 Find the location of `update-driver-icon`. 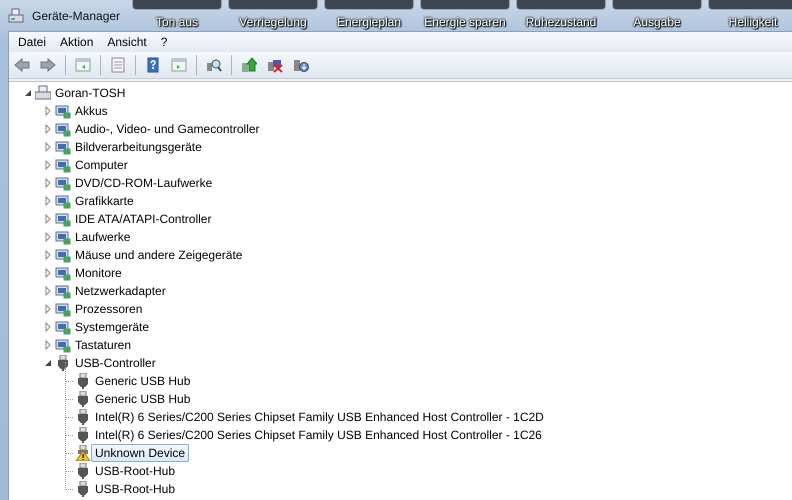

update-driver-icon is located at coordinates (249, 65).